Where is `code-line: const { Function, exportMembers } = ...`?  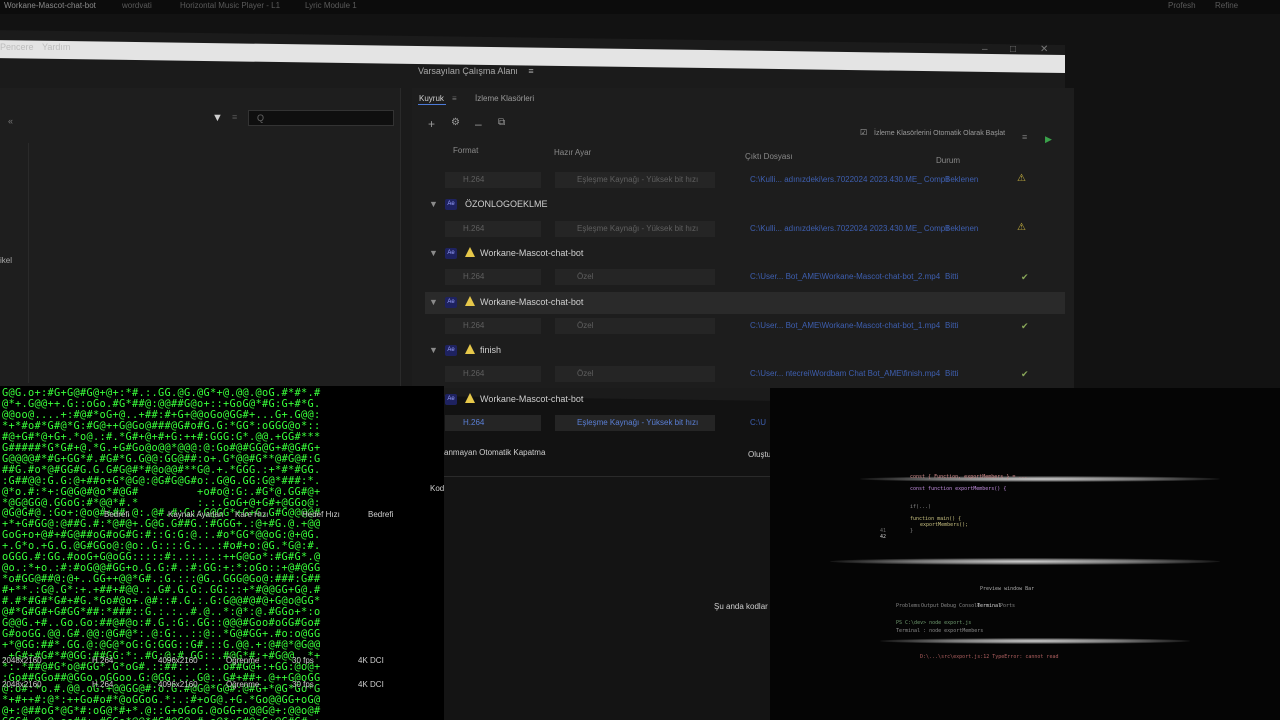 code-line: const { Function, exportMembers } = ... is located at coordinates (969, 477).